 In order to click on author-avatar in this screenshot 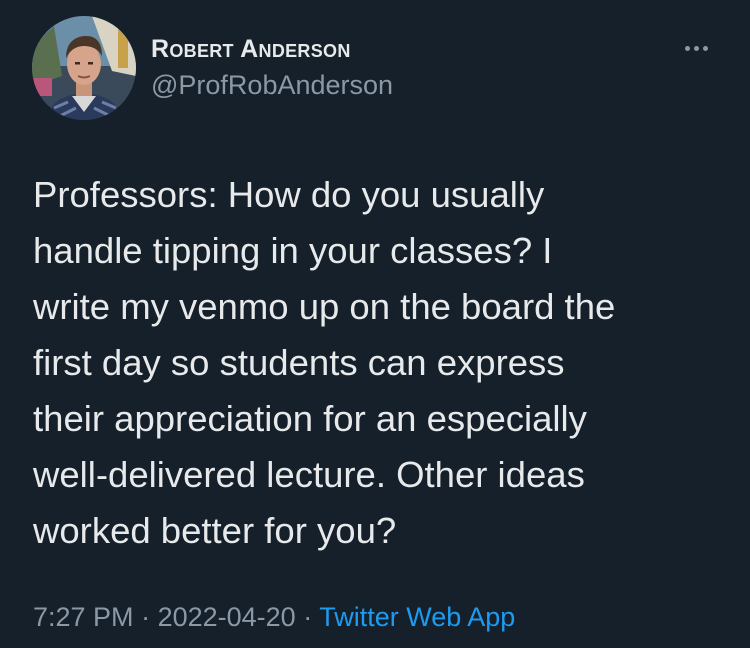, I will do `click(84, 68)`.